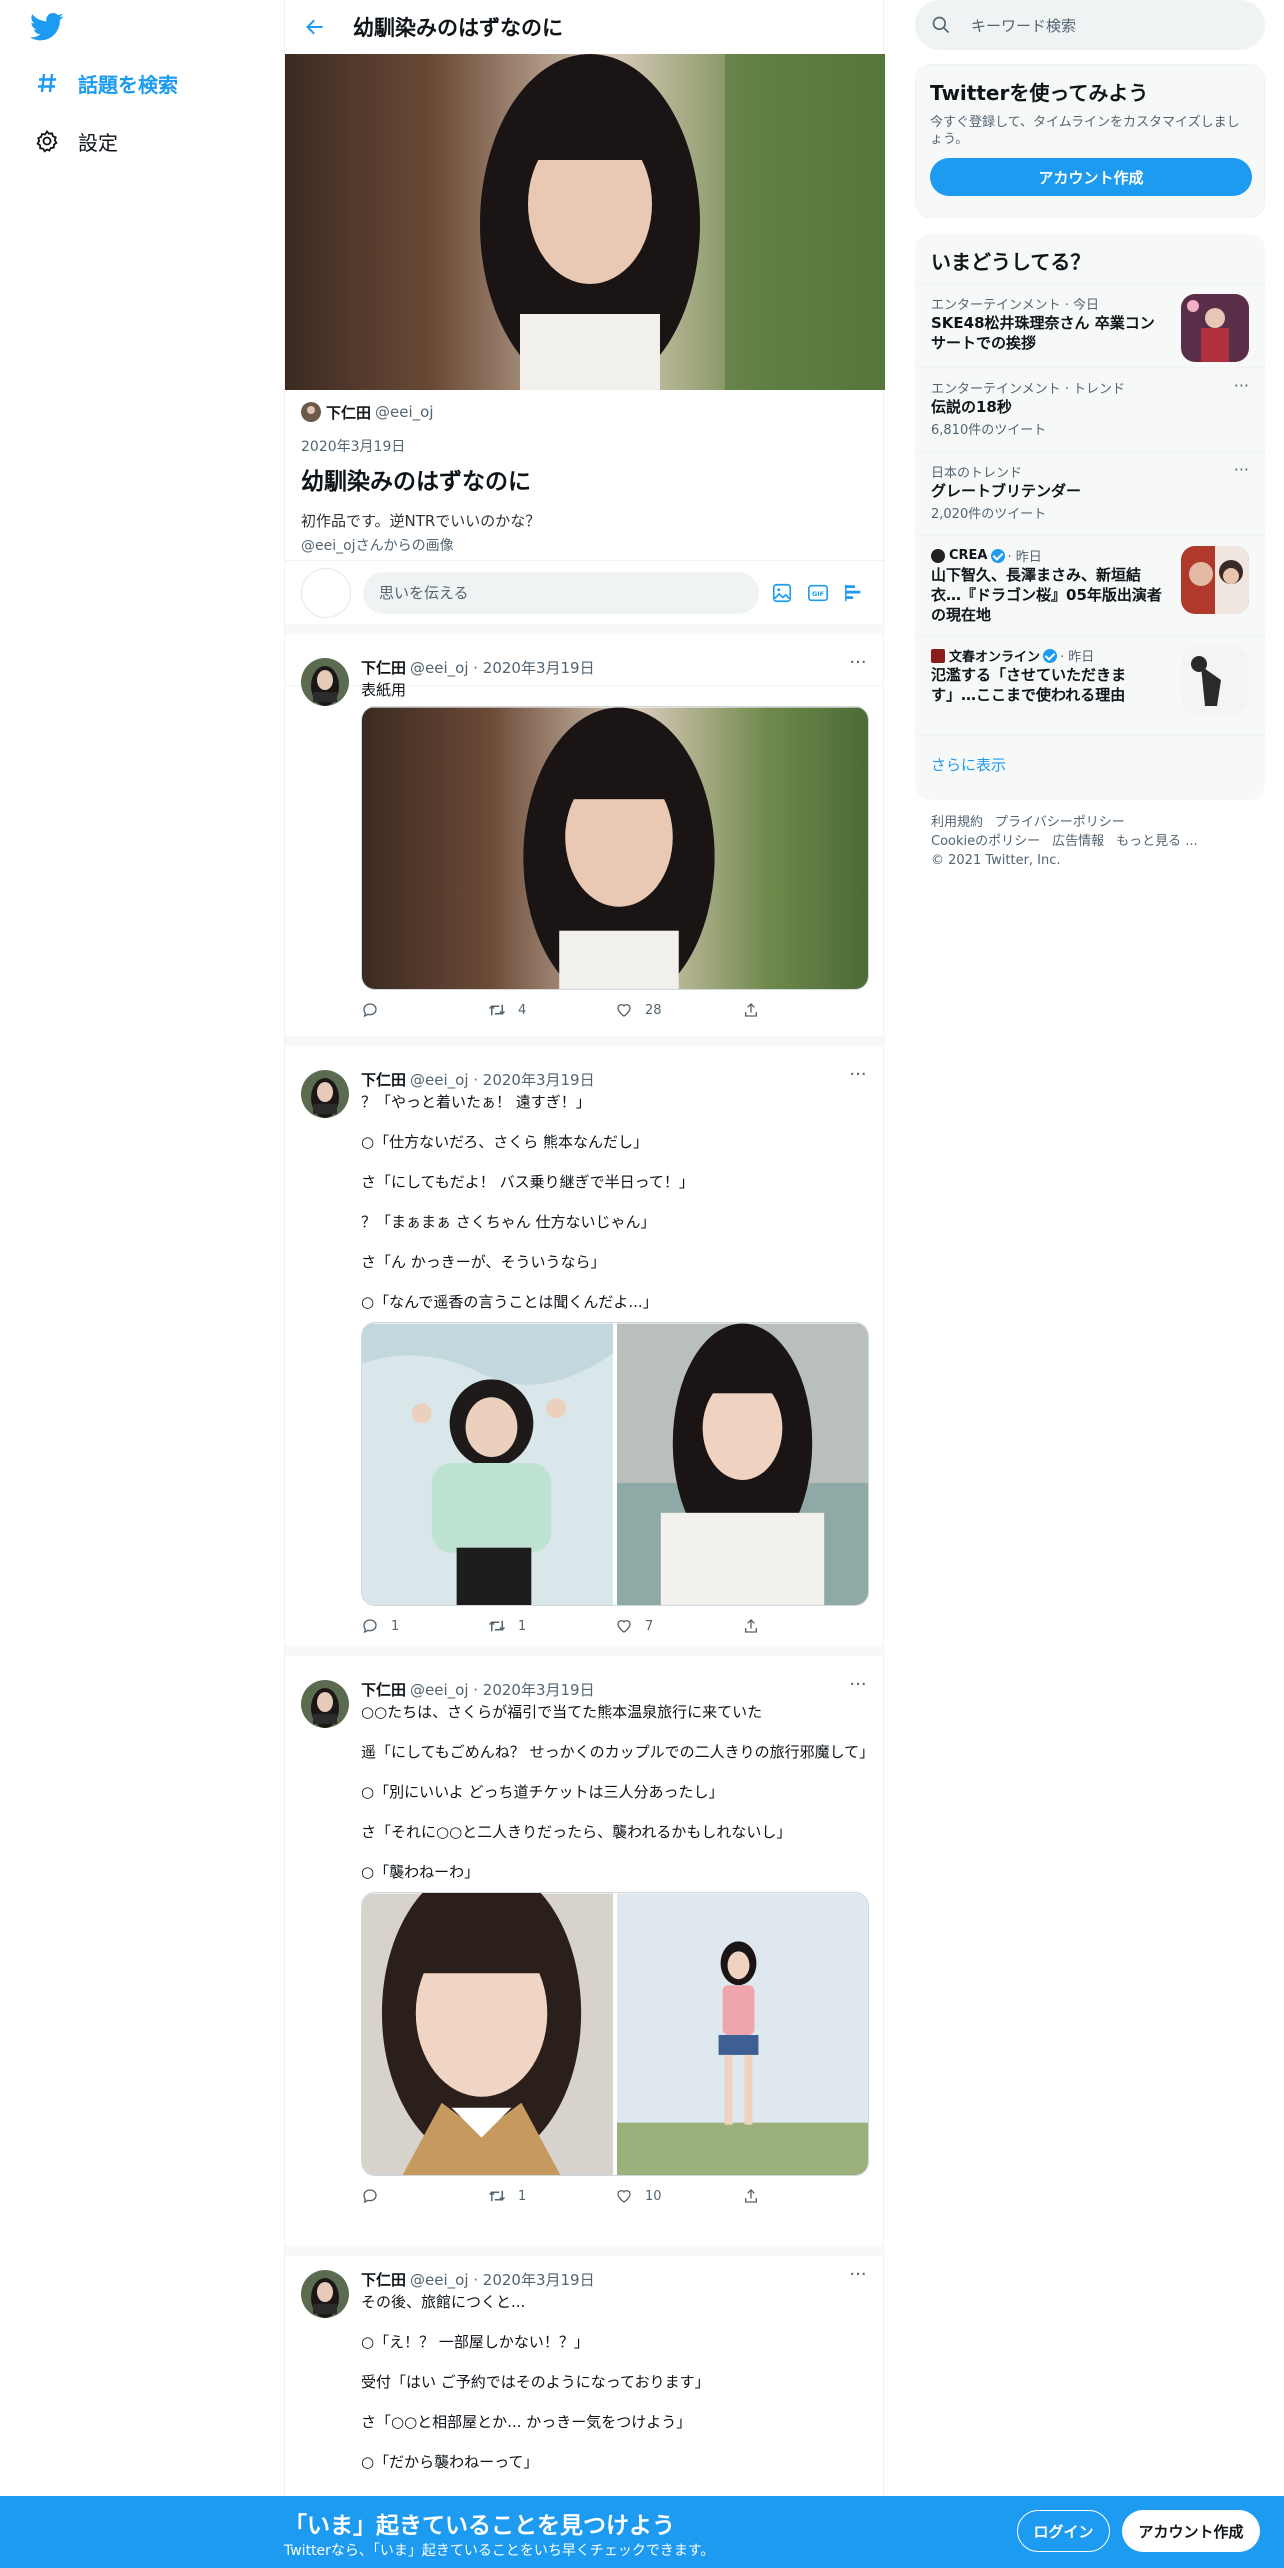  I want to click on tweet-text-line: ○「なんで遥香の言うことは聞くんだよ...」, so click(509, 1302).